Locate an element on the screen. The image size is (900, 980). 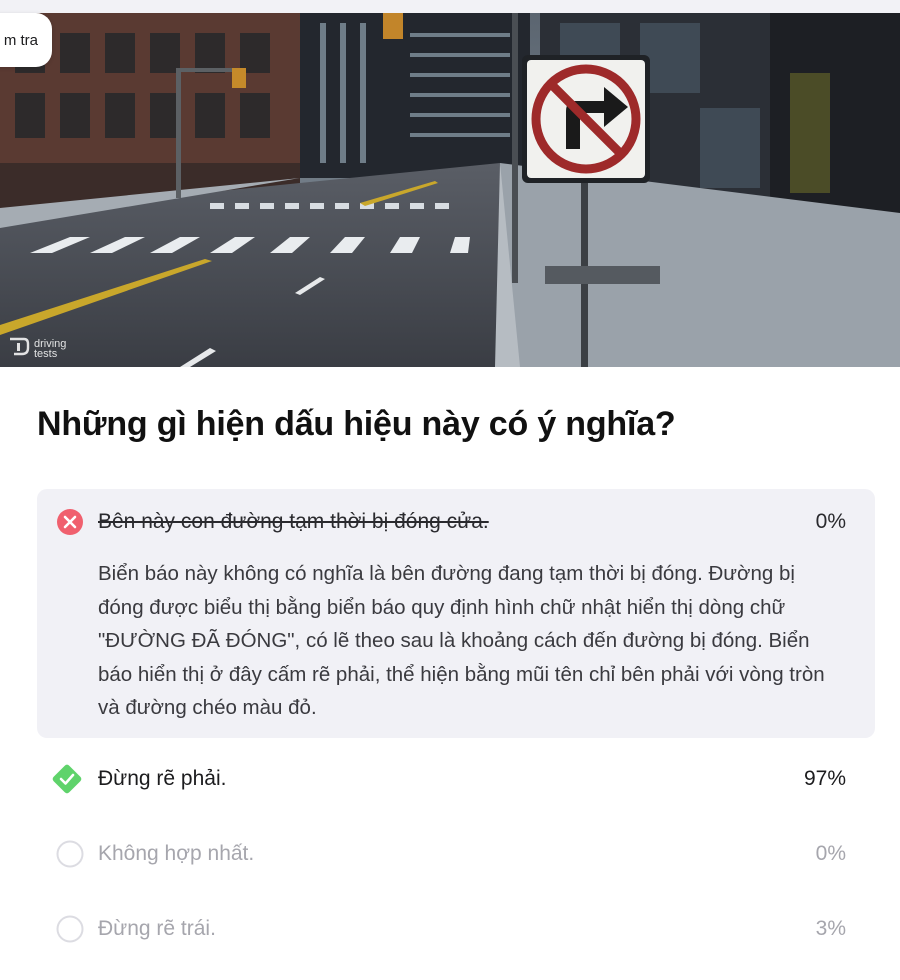
back-button: m tra is located at coordinates (26, 40).